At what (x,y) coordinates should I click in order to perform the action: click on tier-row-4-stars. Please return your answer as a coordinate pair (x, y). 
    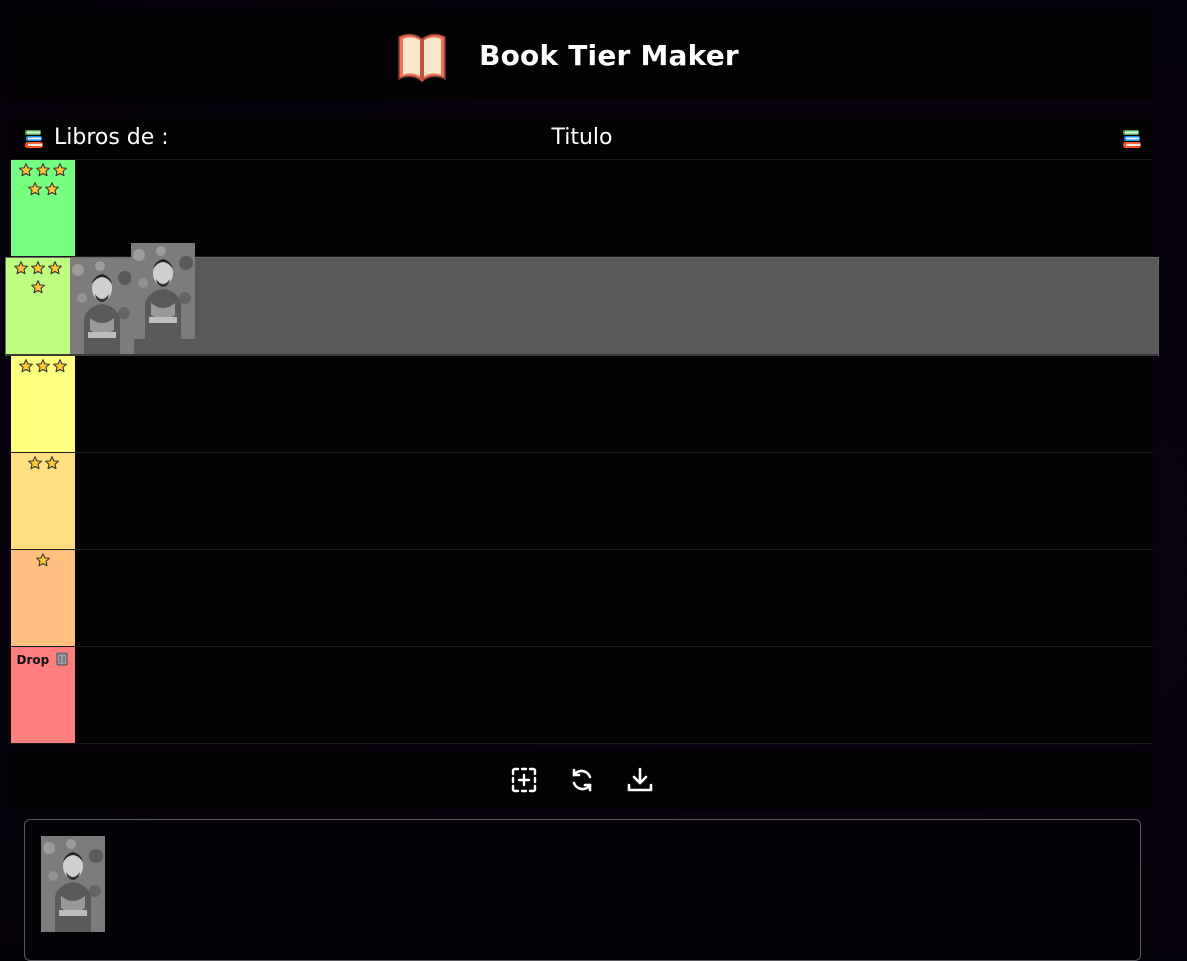
    Looking at the image, I should click on (582, 299).